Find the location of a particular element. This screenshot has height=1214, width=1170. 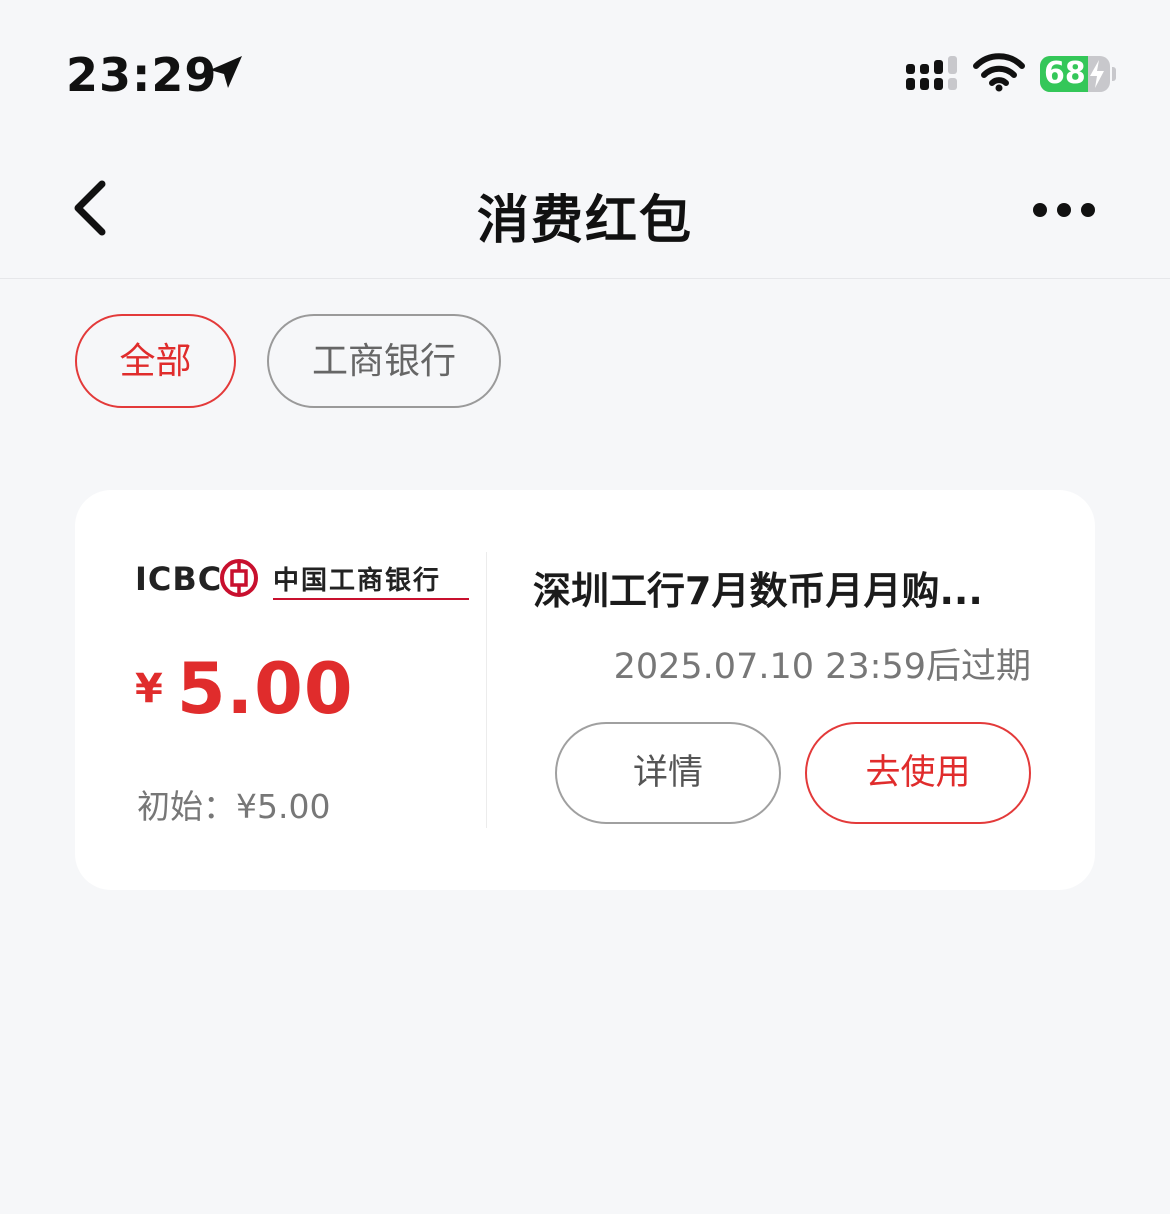

charging-bolt-icon is located at coordinates (1097, 74).